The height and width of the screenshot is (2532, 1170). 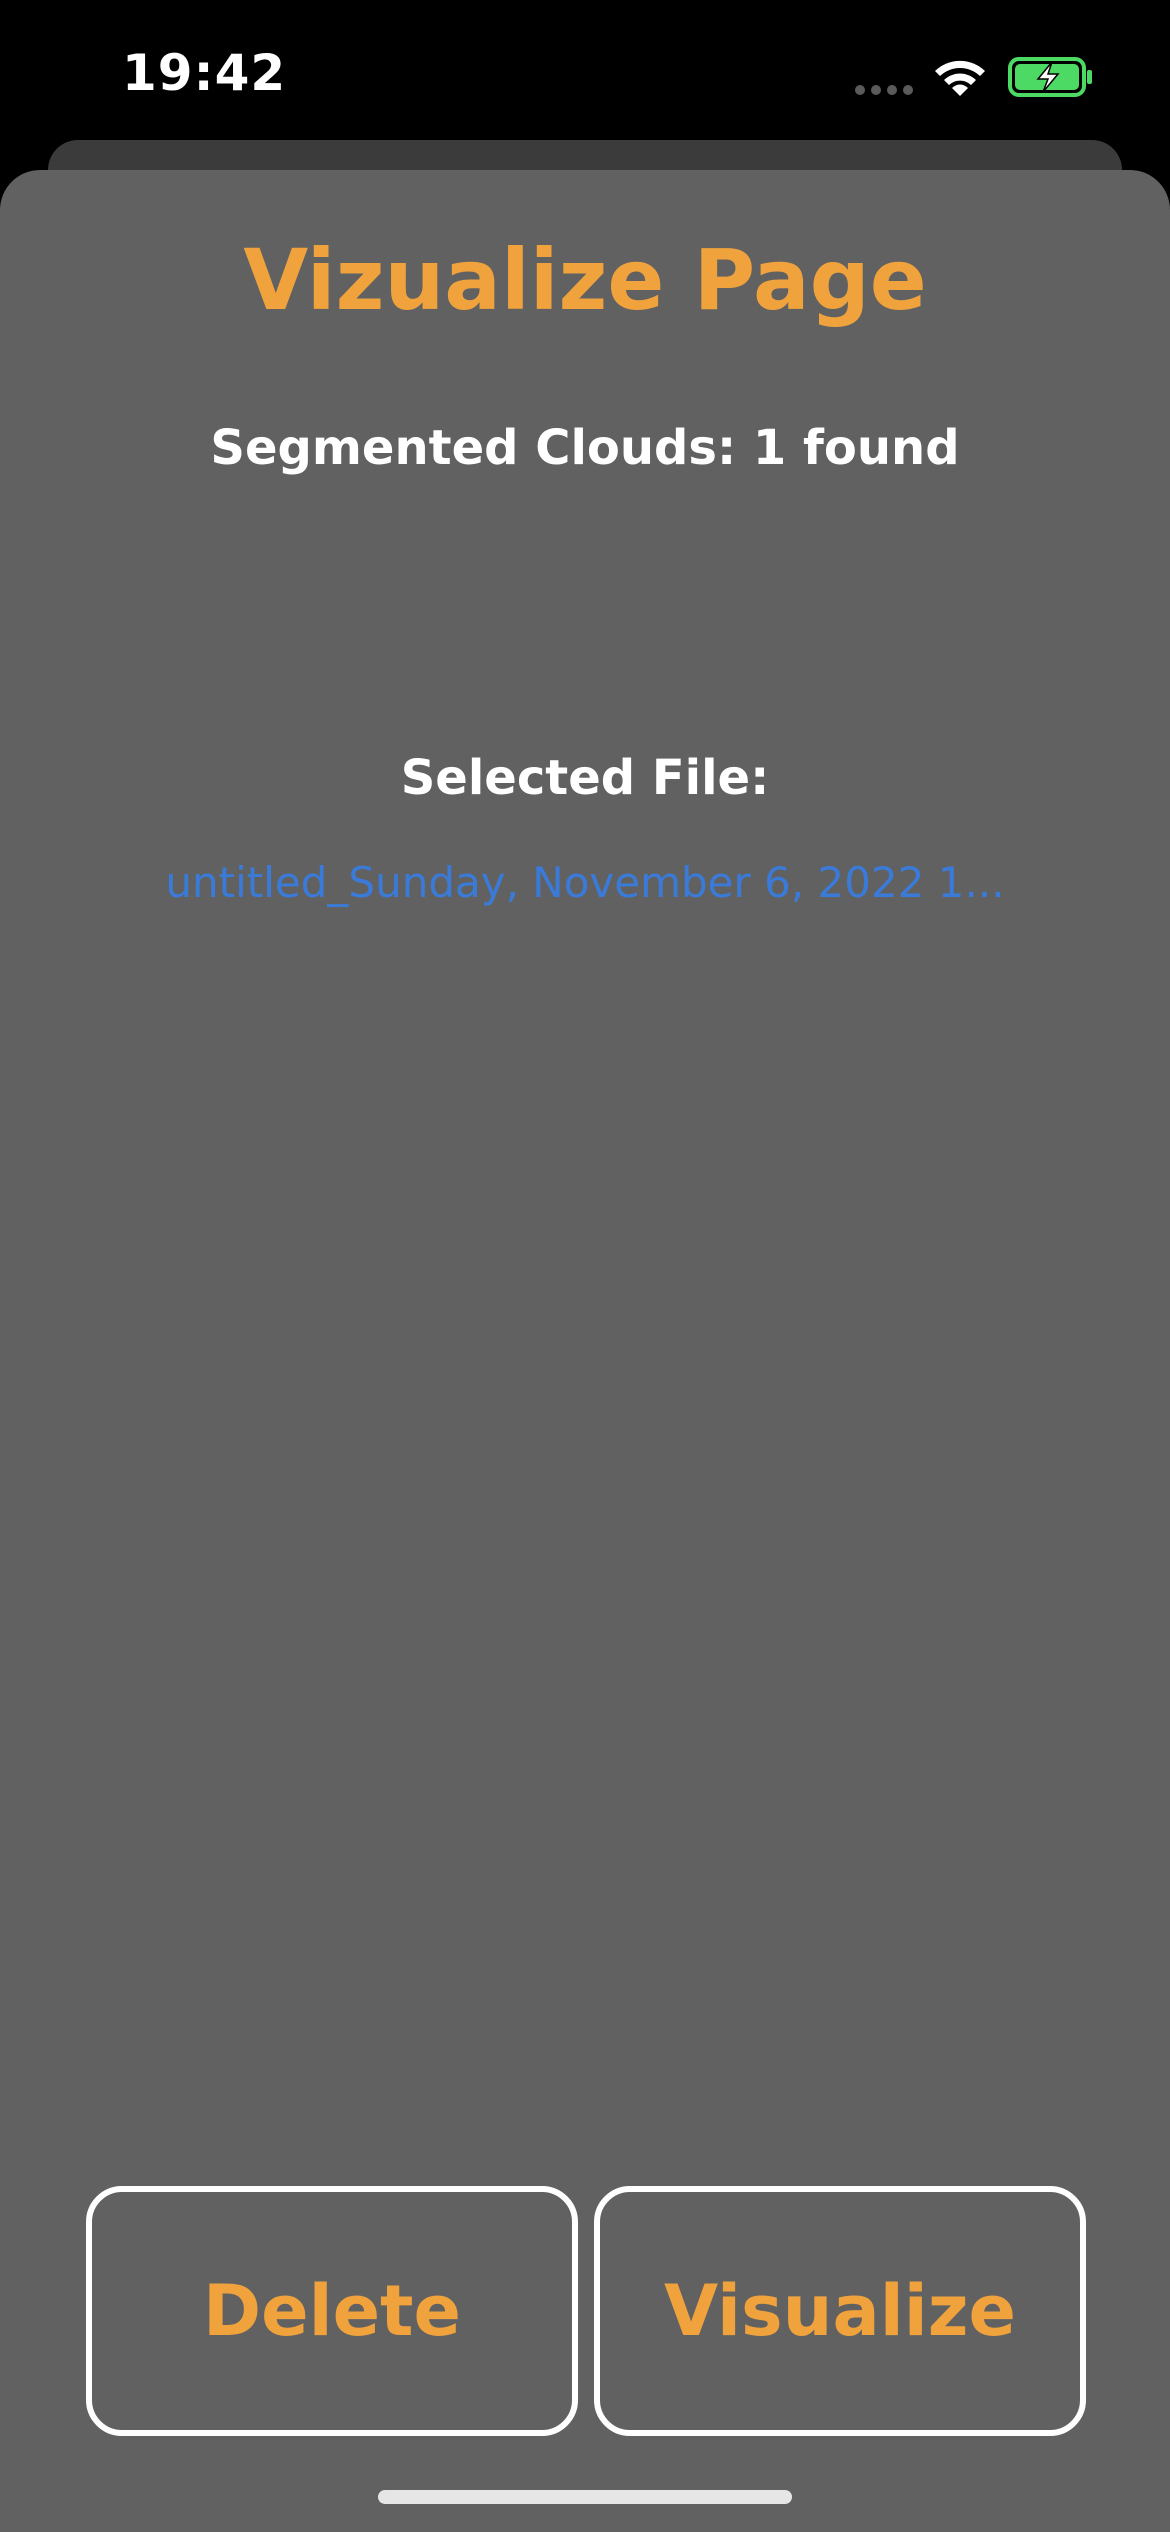 What do you see at coordinates (585, 75) in the screenshot?
I see `status-bar: 19:42` at bounding box center [585, 75].